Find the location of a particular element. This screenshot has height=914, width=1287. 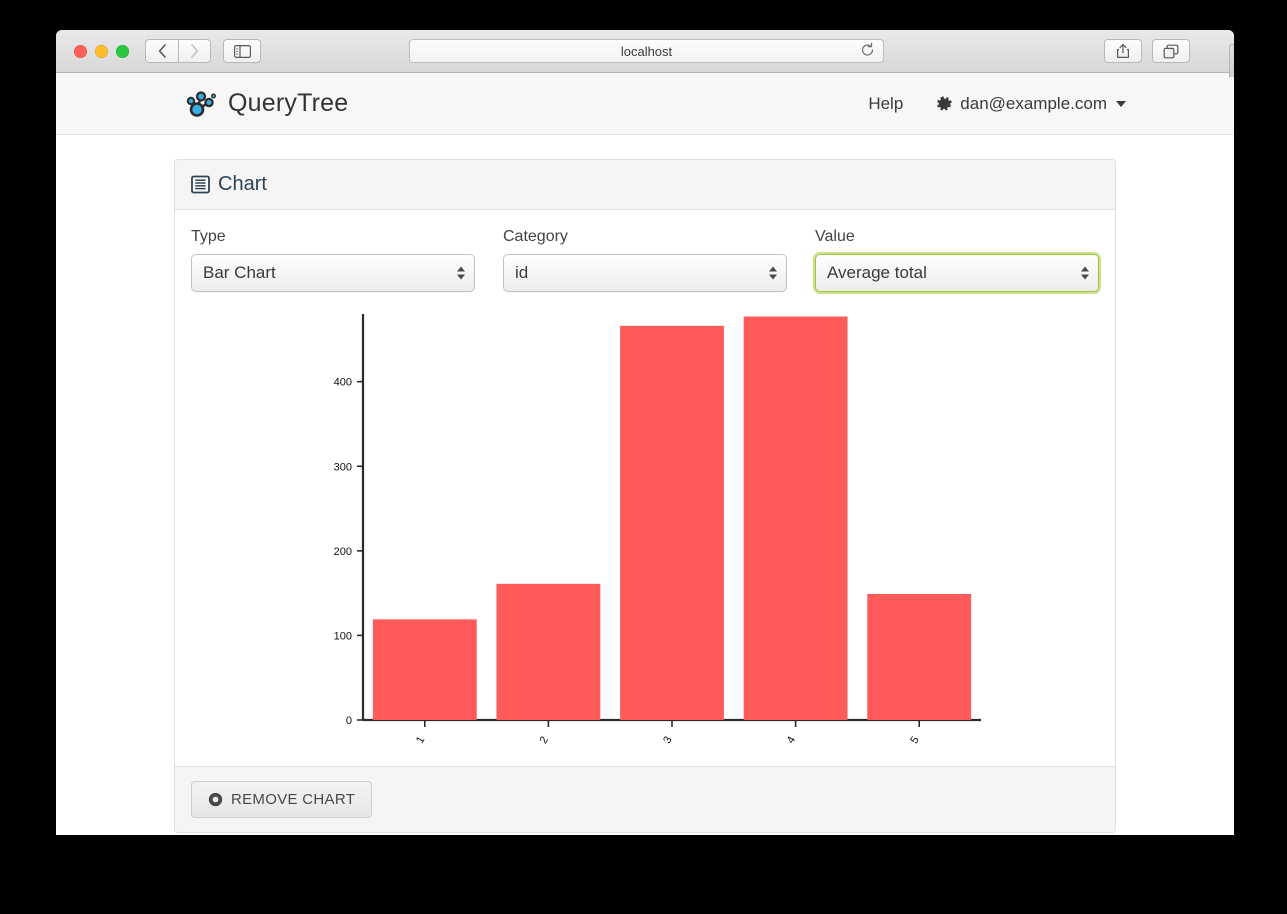

chevron-down-icon is located at coordinates (1121, 103).